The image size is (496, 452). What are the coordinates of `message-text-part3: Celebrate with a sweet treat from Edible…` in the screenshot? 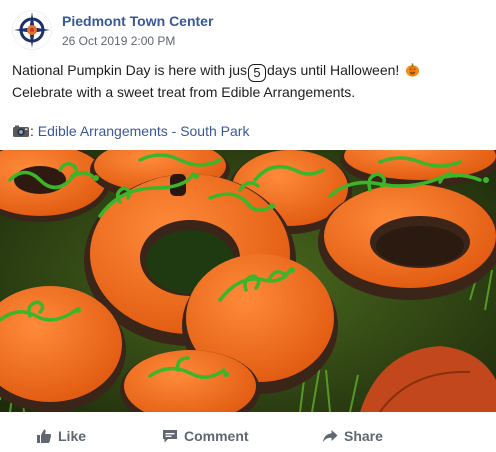 It's located at (184, 92).